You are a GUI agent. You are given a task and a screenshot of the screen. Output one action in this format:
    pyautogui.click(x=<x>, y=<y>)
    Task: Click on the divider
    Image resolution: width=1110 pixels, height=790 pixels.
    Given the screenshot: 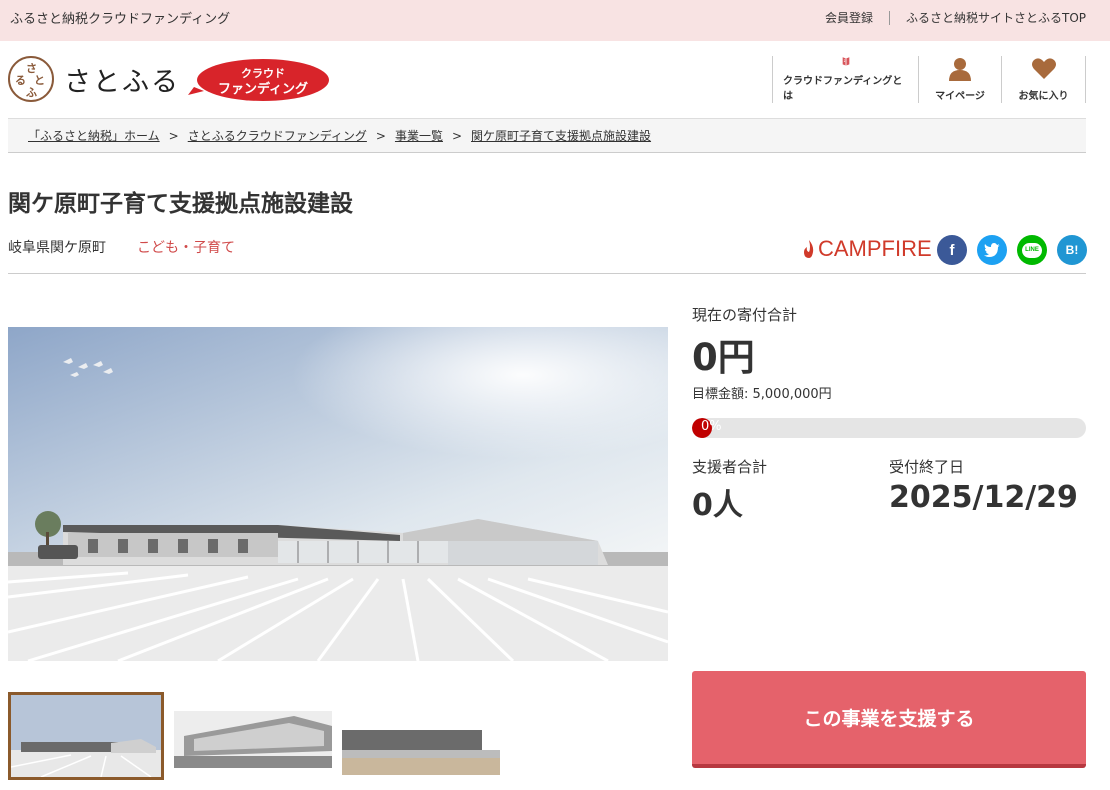 What is the action you would take?
    pyautogui.click(x=547, y=273)
    